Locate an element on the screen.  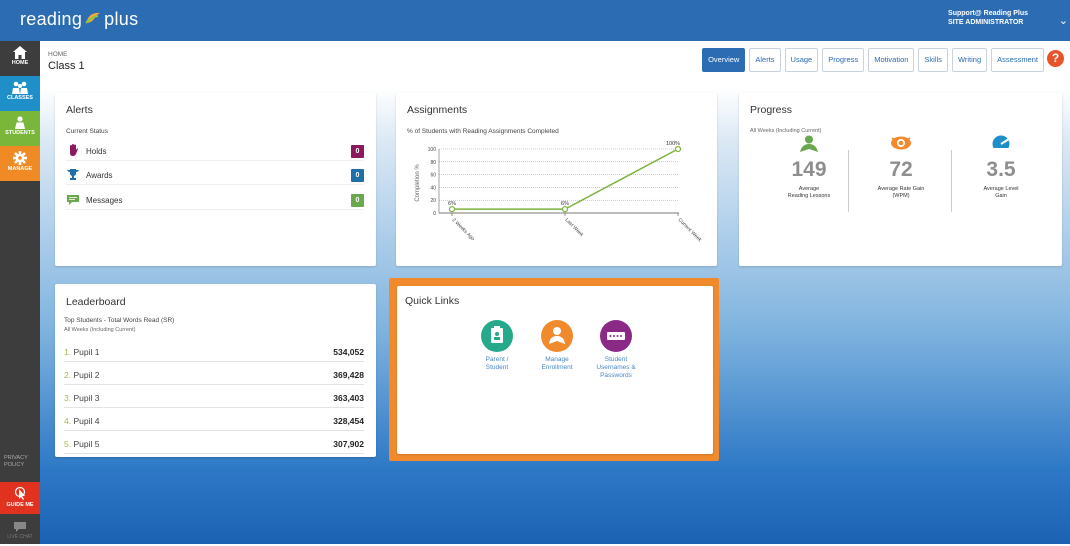
classes-icon is located at coordinates (20, 87).